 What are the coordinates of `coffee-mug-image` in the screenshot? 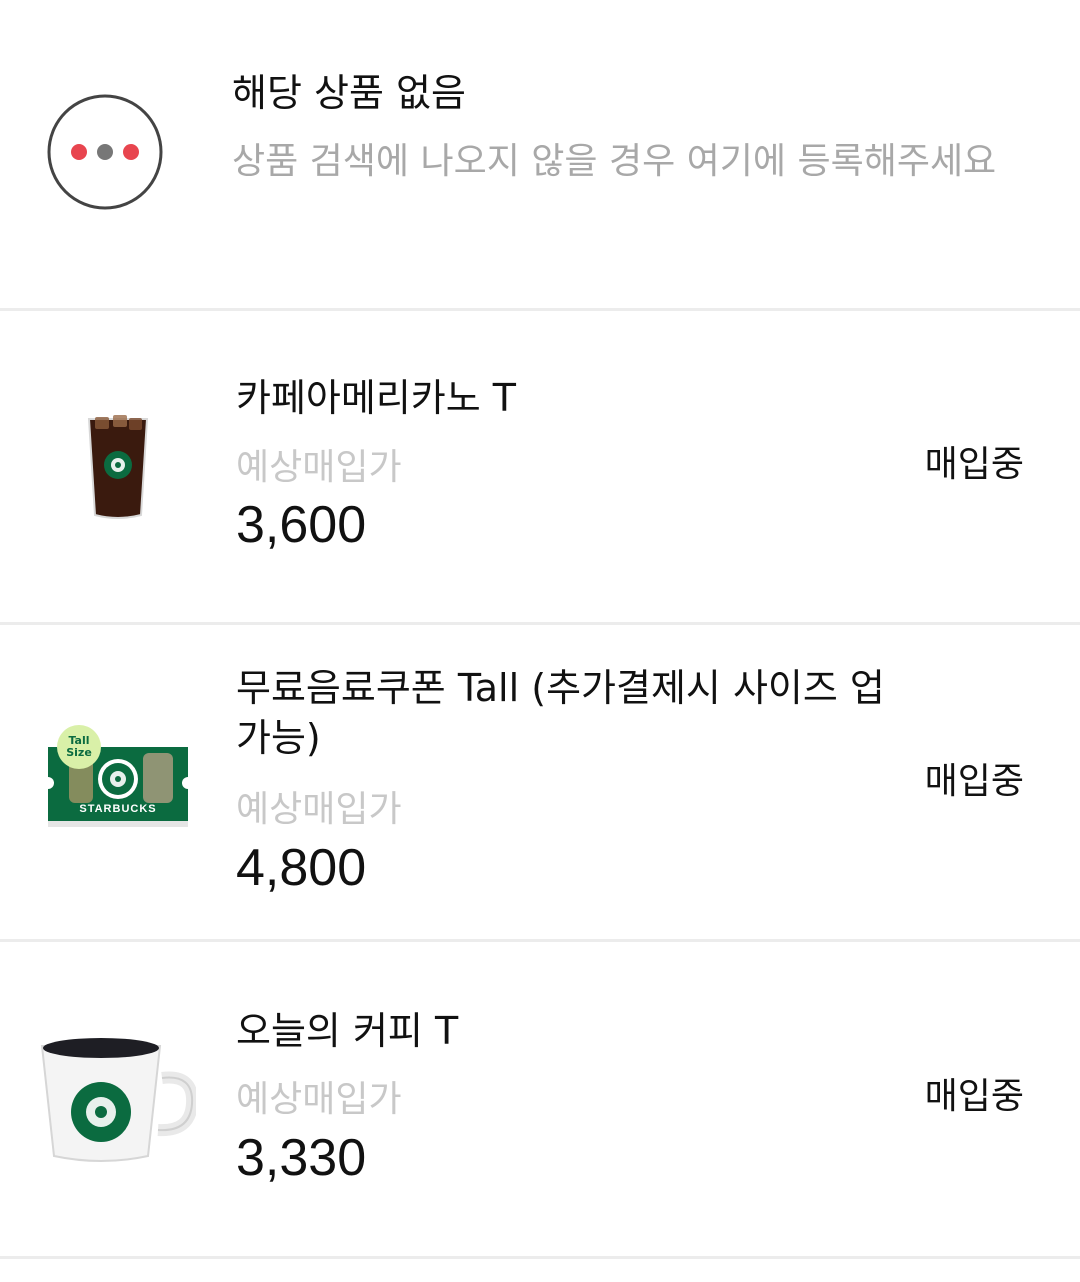 It's located at (119, 1101).